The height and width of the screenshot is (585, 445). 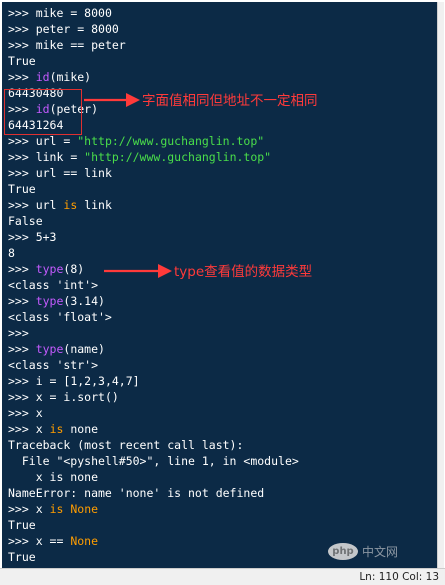 I want to click on shell-line: >>> peter = 8000, so click(x=153, y=29).